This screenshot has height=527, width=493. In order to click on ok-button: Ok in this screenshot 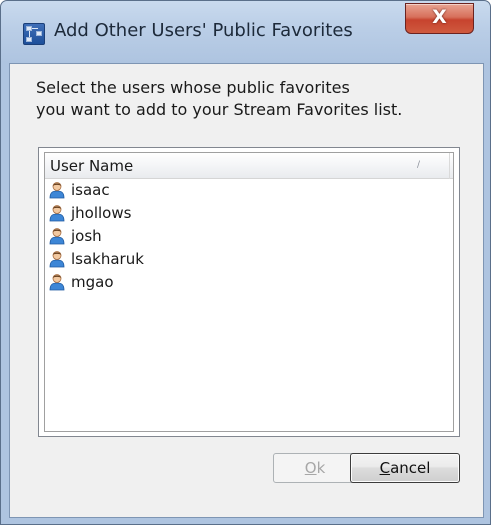, I will do `click(315, 468)`.